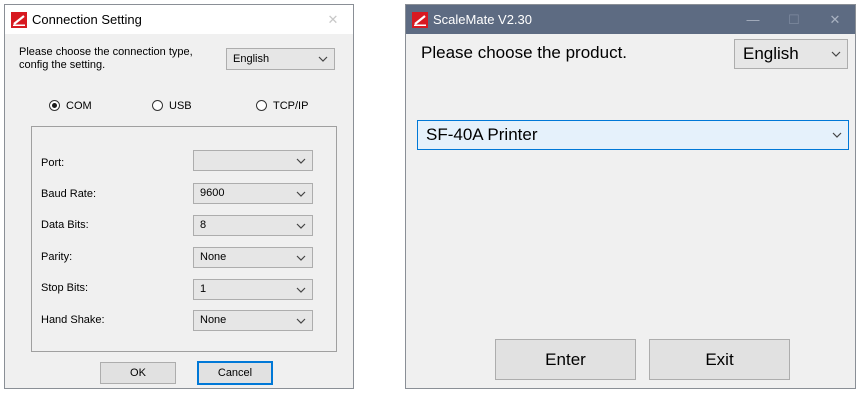  I want to click on parity-label: Parity:, so click(57, 257).